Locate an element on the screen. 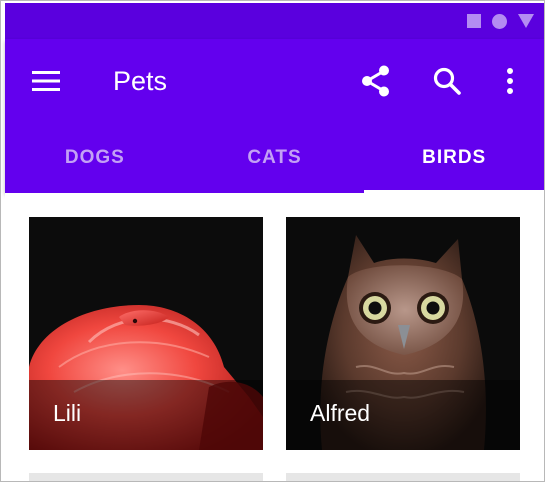 This screenshot has width=545, height=482. tab-bar: DOGS CATS BIRDS is located at coordinates (274, 158).